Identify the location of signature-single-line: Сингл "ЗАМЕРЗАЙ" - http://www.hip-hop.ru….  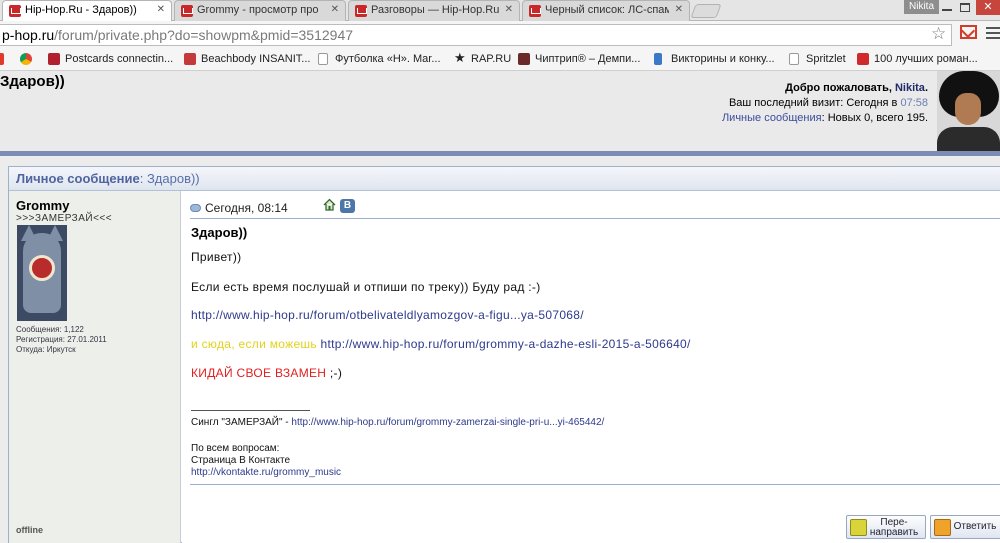
(397, 422).